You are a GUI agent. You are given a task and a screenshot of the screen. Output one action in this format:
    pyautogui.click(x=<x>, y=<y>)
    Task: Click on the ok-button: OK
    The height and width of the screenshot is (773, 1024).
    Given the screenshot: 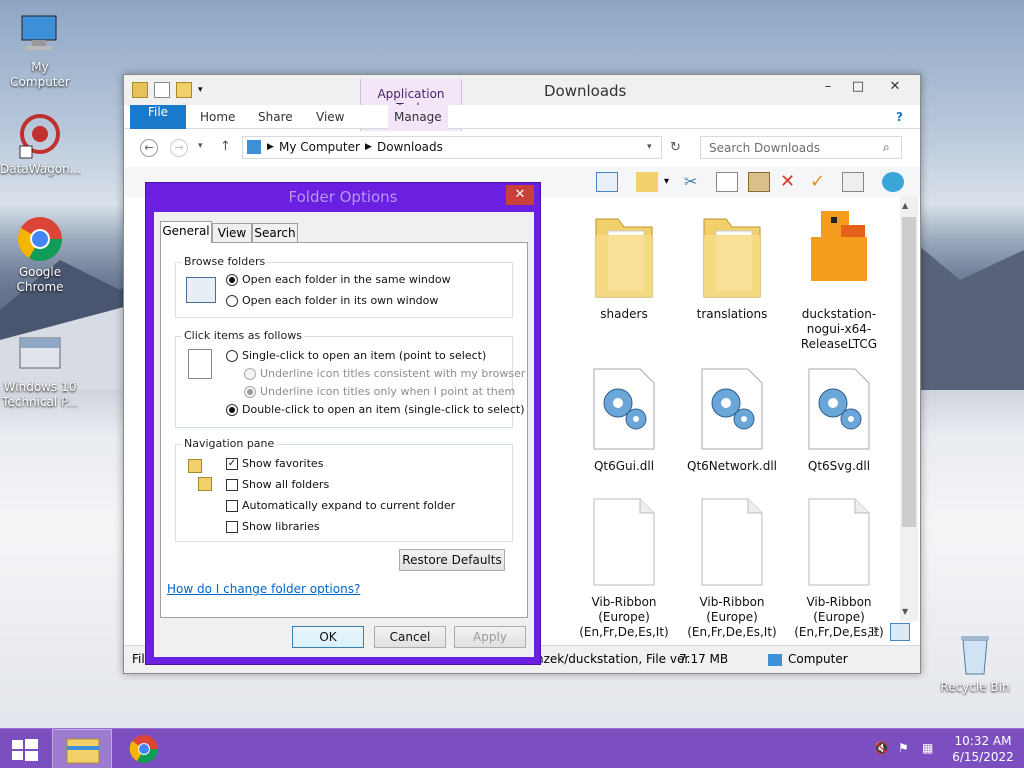 What is the action you would take?
    pyautogui.click(x=328, y=637)
    